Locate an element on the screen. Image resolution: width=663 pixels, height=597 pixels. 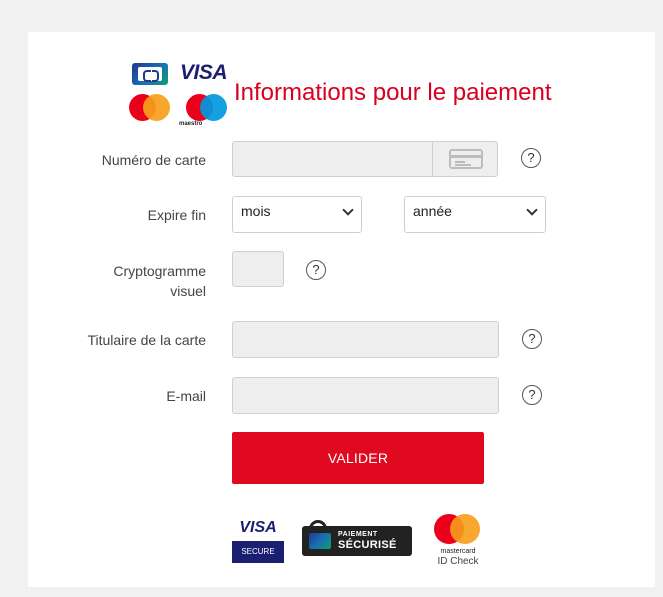
visa-secure-badge: VISA SECURE is located at coordinates (258, 541).